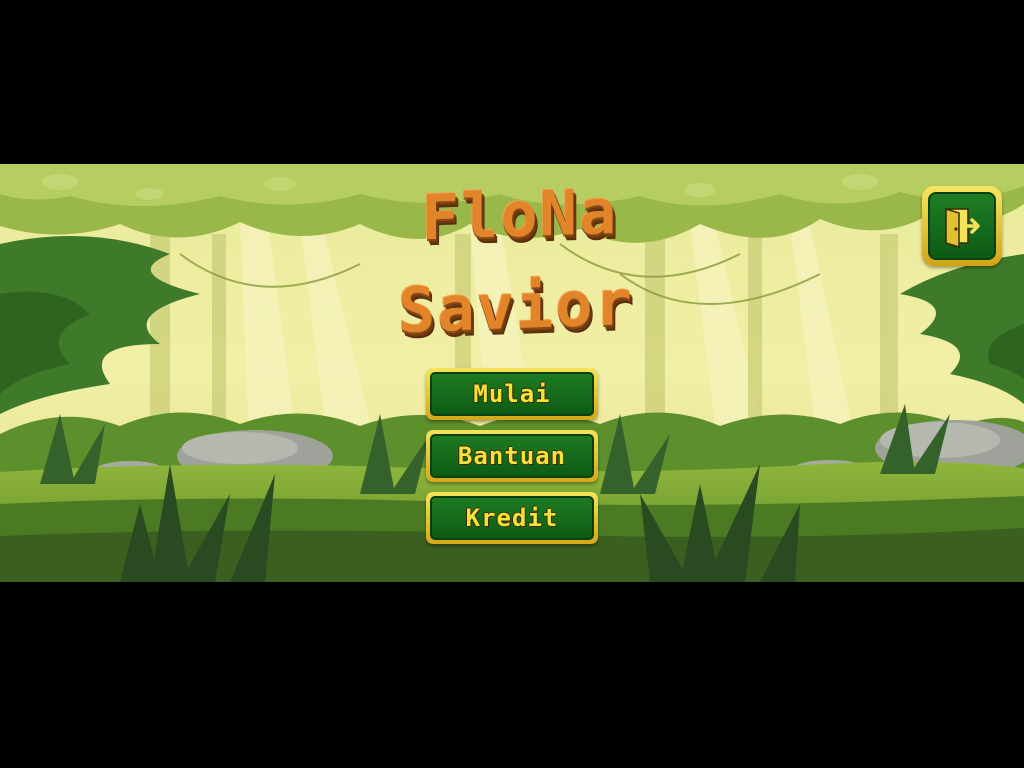 This screenshot has height=768, width=1024. I want to click on exit-door-icon, so click(962, 228).